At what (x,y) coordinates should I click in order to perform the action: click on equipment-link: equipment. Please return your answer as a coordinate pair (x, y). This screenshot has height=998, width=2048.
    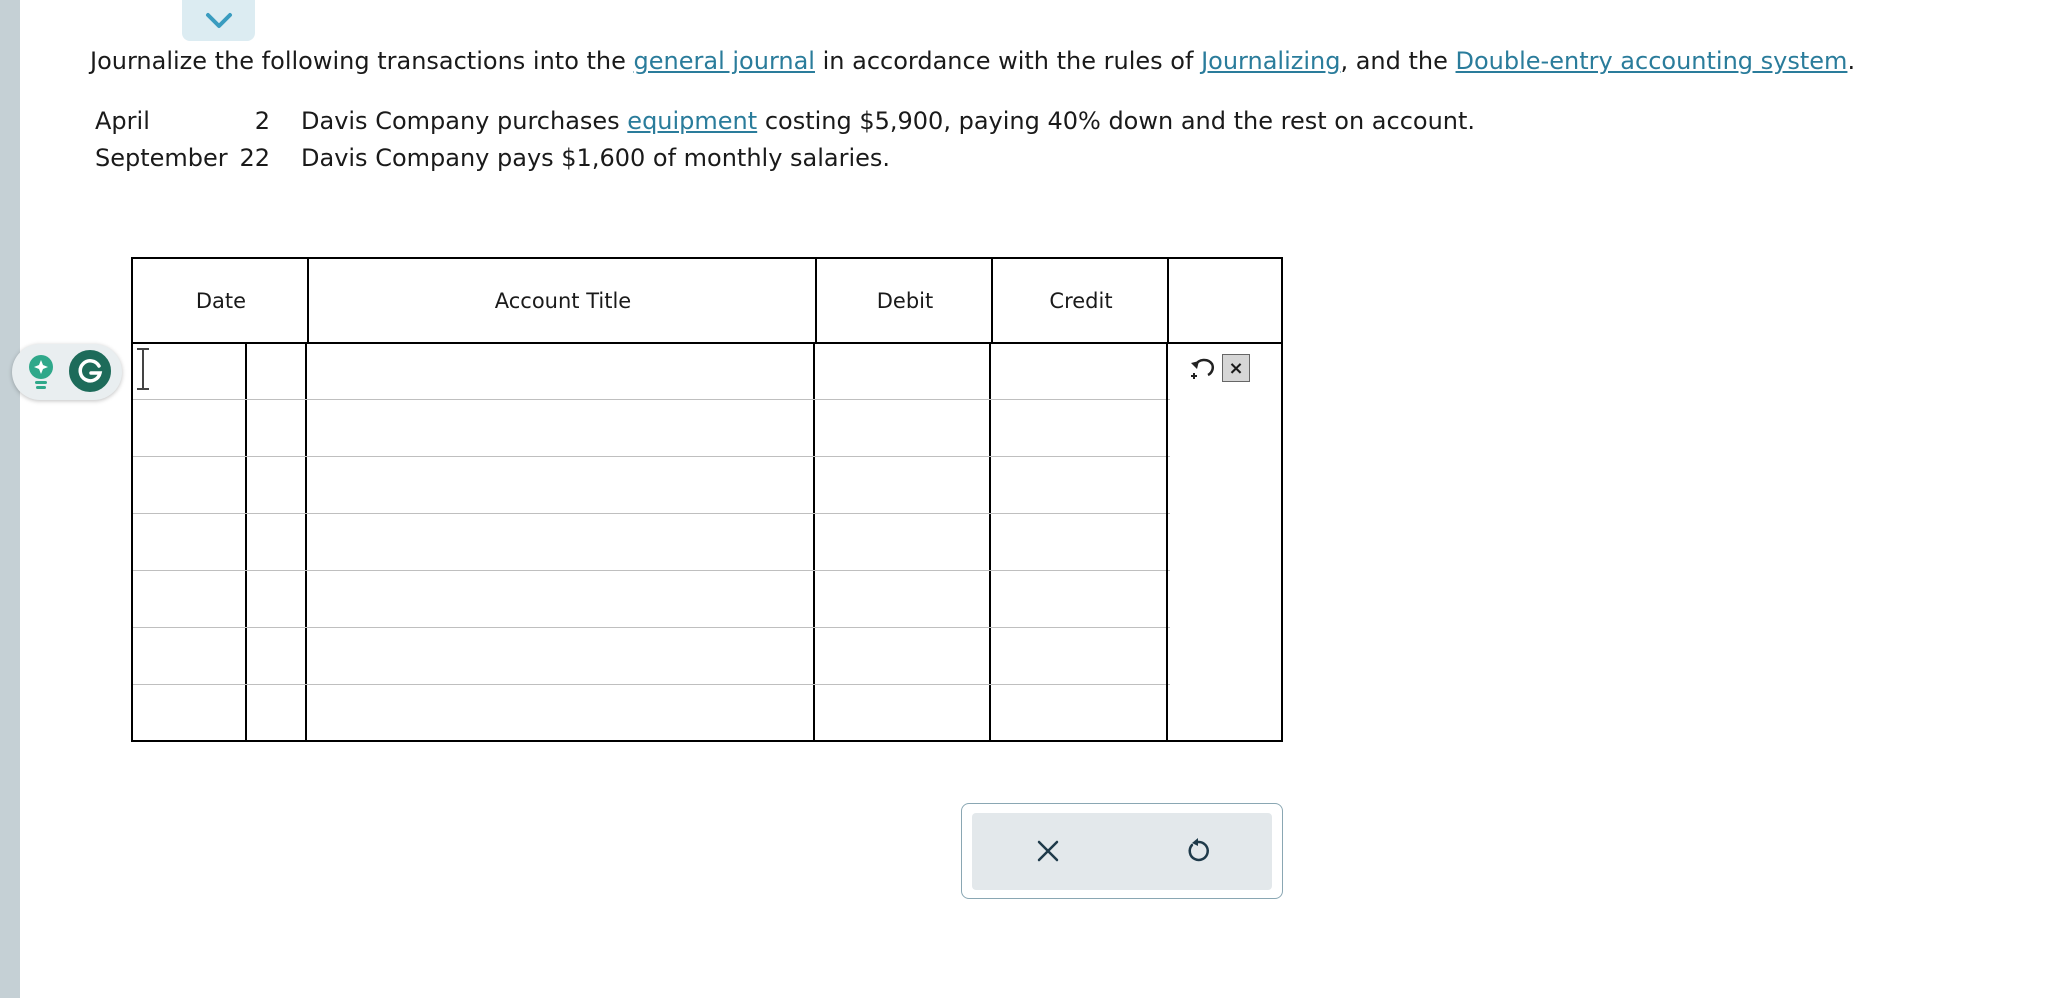
    Looking at the image, I should click on (692, 121).